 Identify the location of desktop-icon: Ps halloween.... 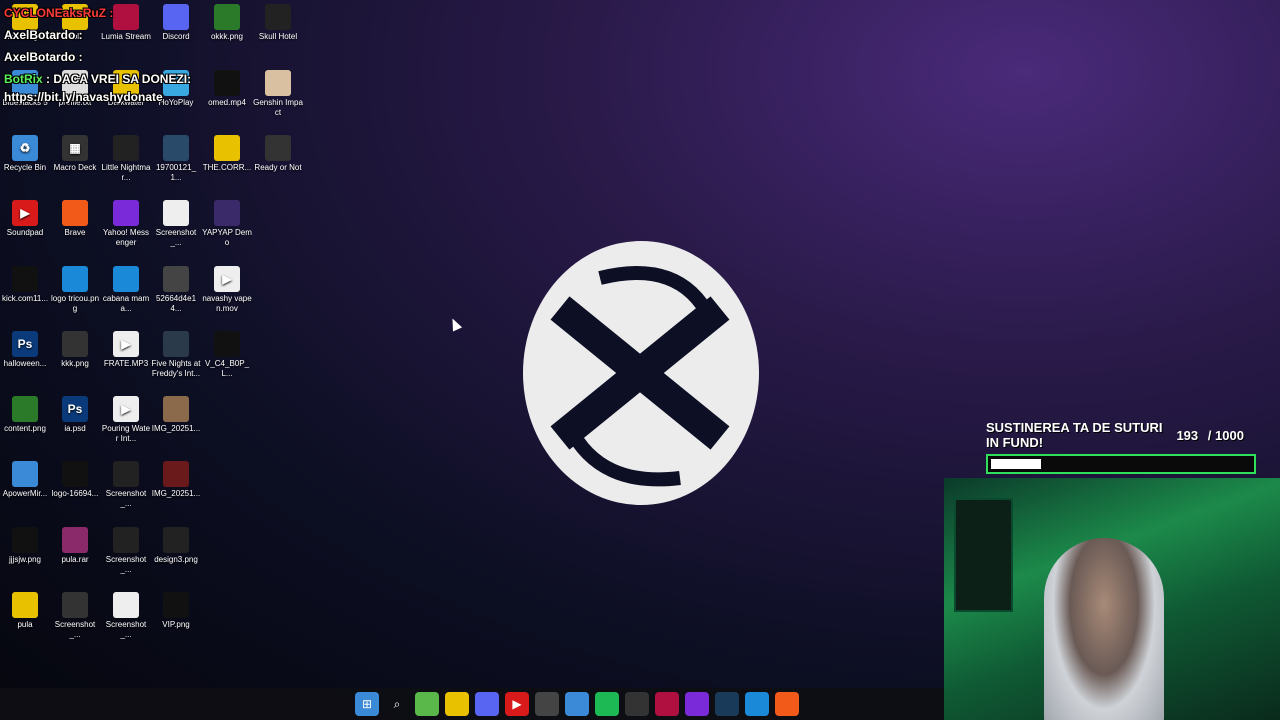
(25, 350).